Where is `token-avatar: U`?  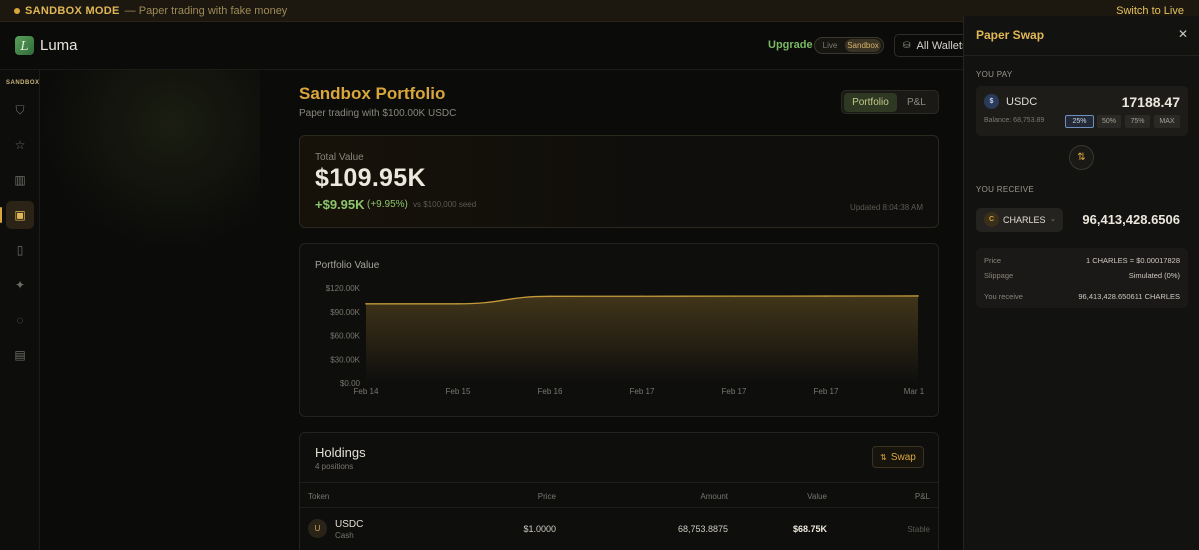
token-avatar: U is located at coordinates (317, 528).